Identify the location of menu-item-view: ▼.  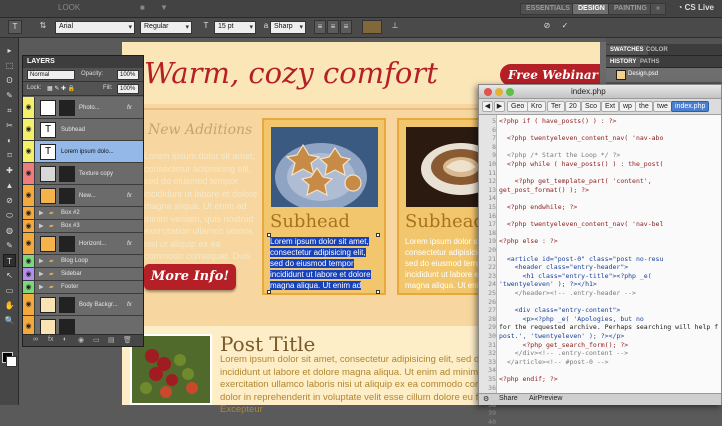
(164, 7).